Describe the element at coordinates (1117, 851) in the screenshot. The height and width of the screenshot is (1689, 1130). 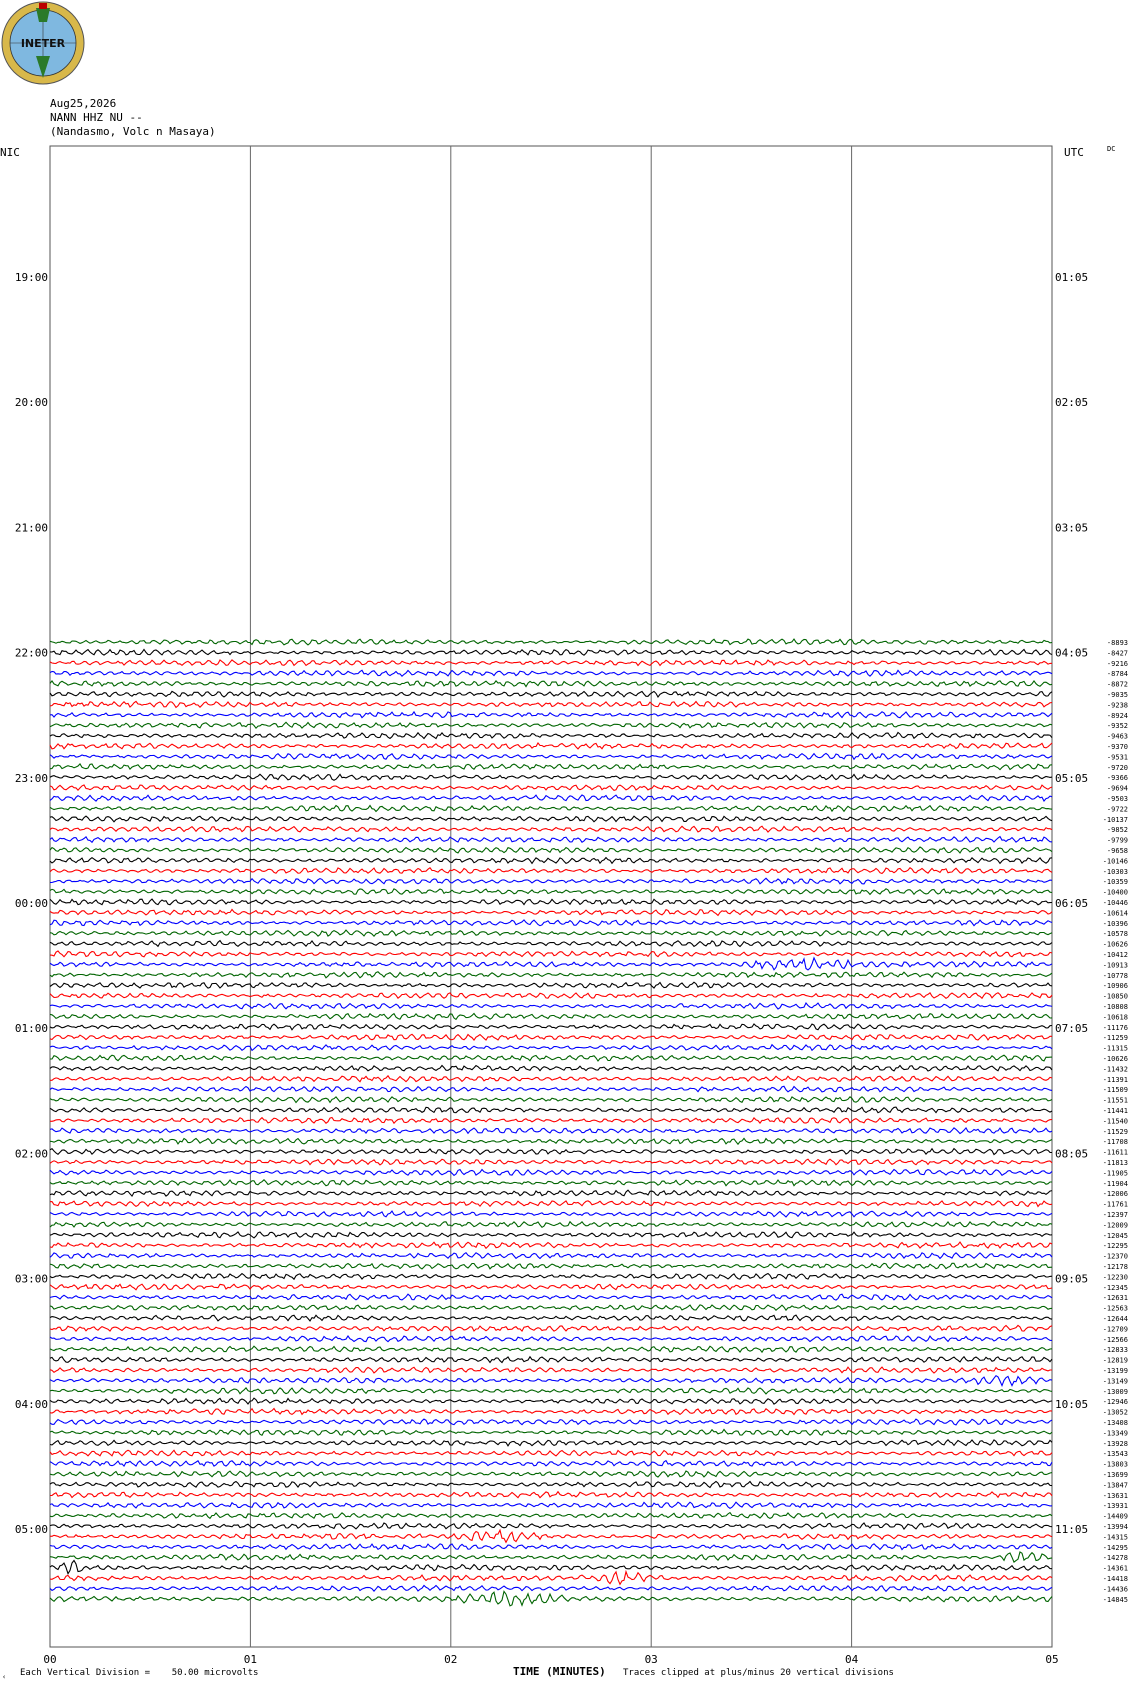
I see `trace-offset-label: -9658` at that location.